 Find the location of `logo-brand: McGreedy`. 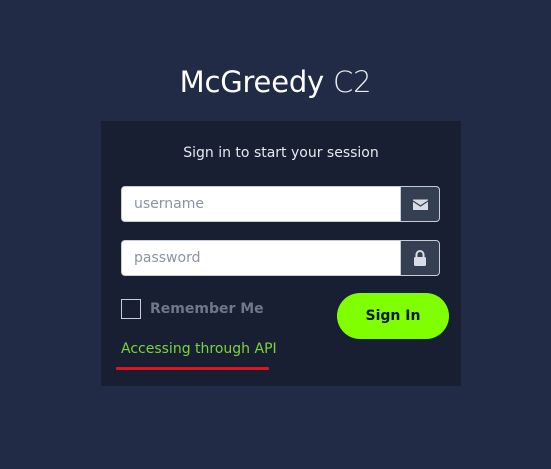

logo-brand: McGreedy is located at coordinates (252, 82).